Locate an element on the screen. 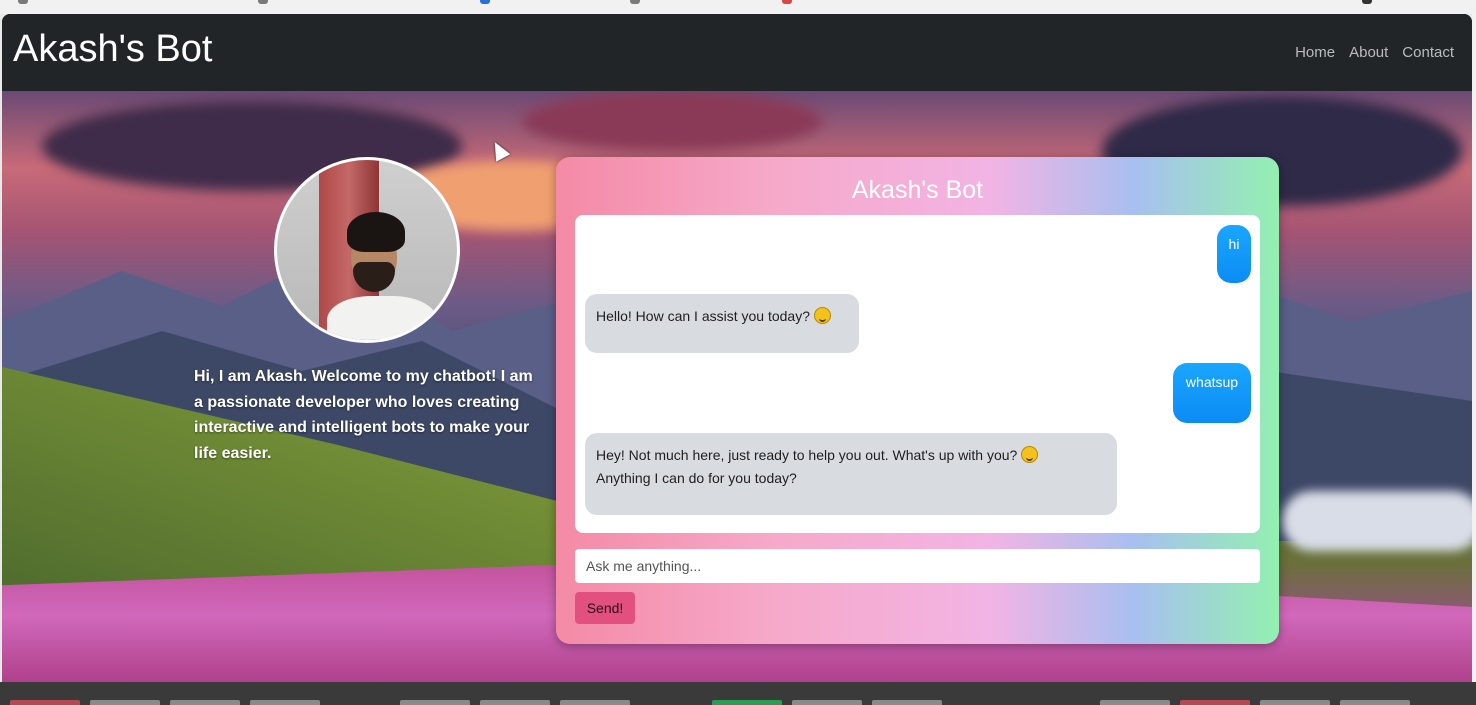 The image size is (1476, 705). nav-link-about: About is located at coordinates (1368, 52).